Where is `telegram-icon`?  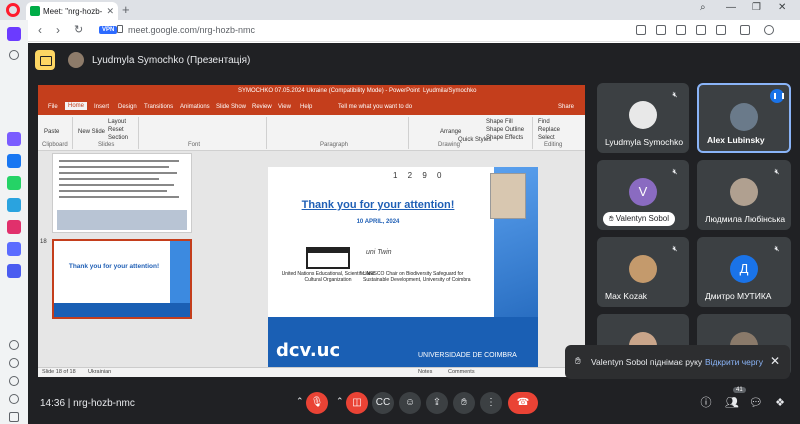 telegram-icon is located at coordinates (14, 205).